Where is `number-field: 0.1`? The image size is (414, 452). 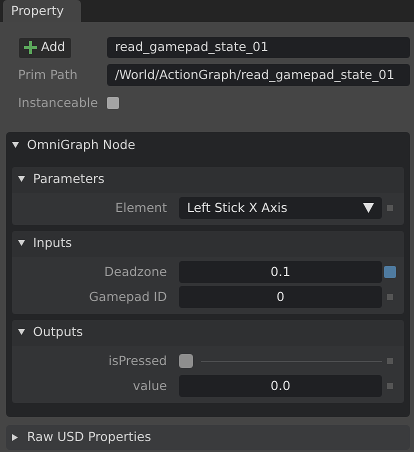 number-field: 0.1 is located at coordinates (280, 272).